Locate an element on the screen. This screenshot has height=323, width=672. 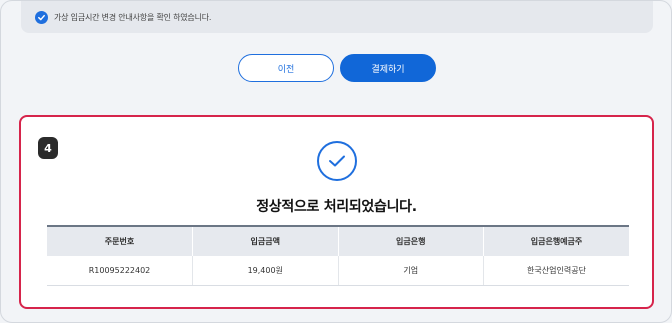
pay-button: 결제하기 is located at coordinates (388, 68).